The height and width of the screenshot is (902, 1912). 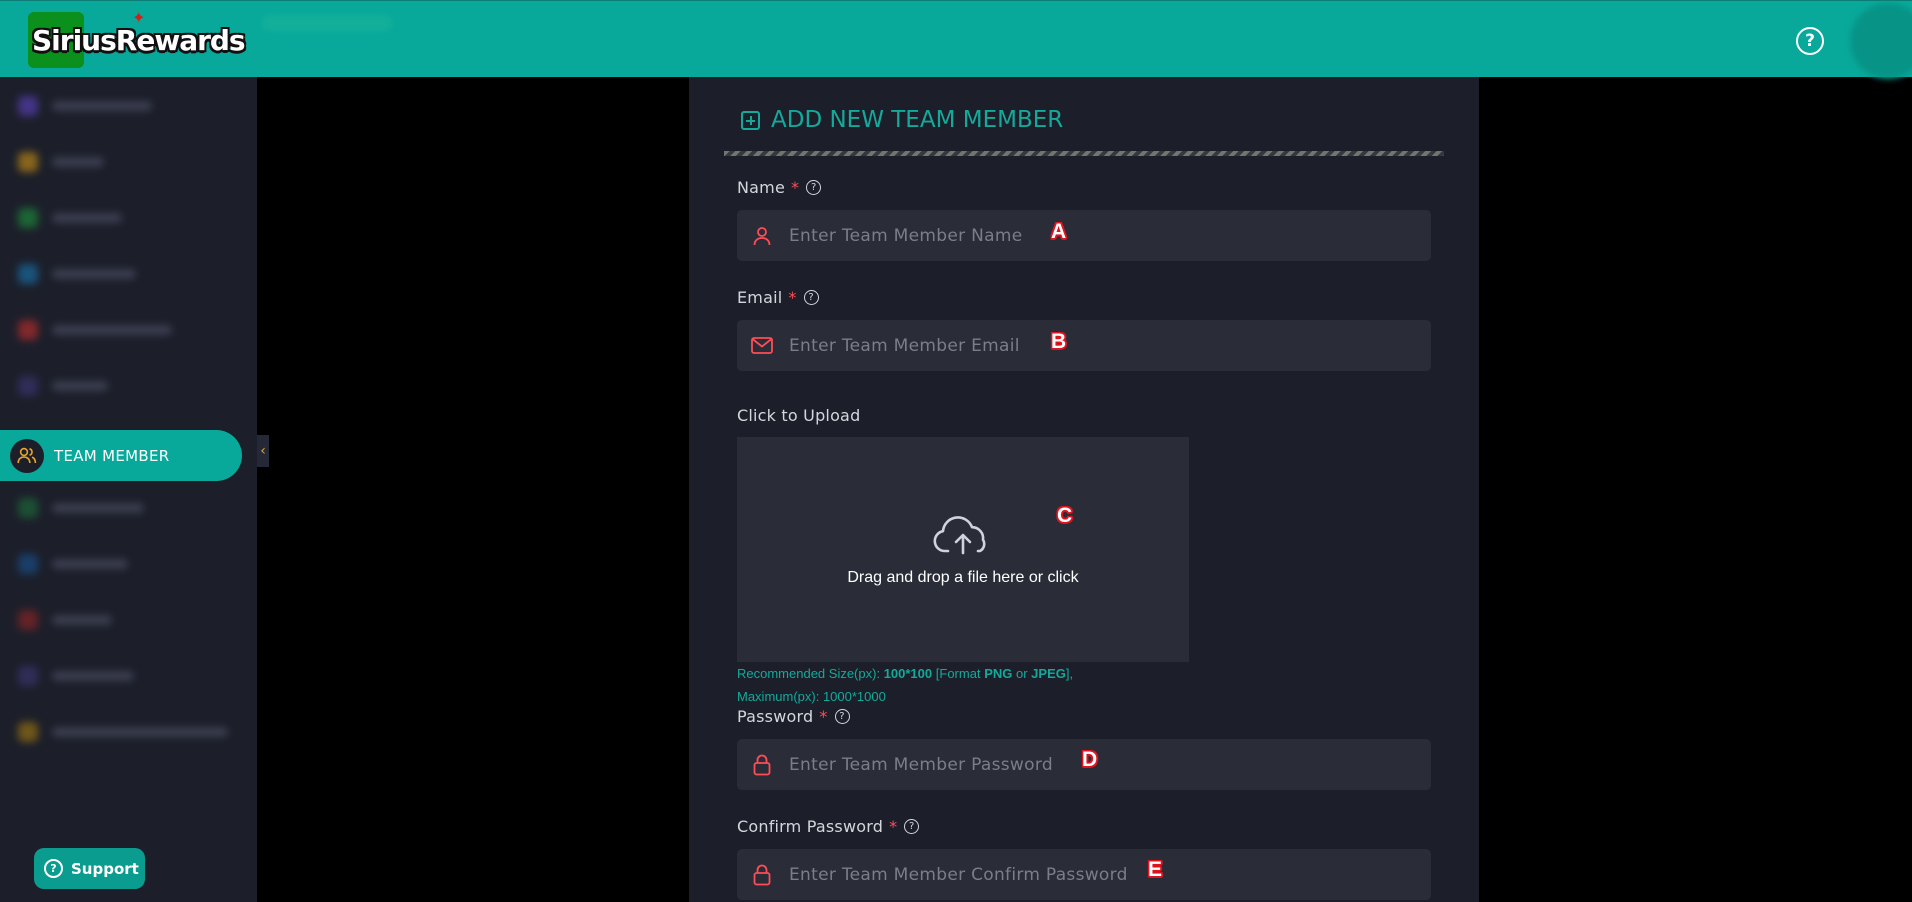 I want to click on page-title: ADD NEW TEAM MEMBER, so click(x=902, y=120).